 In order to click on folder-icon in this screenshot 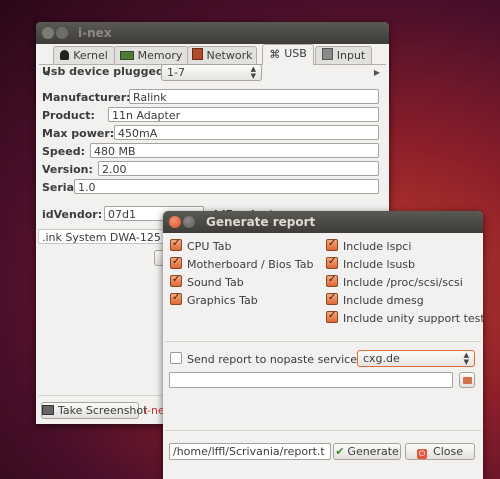, I will do `click(467, 380)`.